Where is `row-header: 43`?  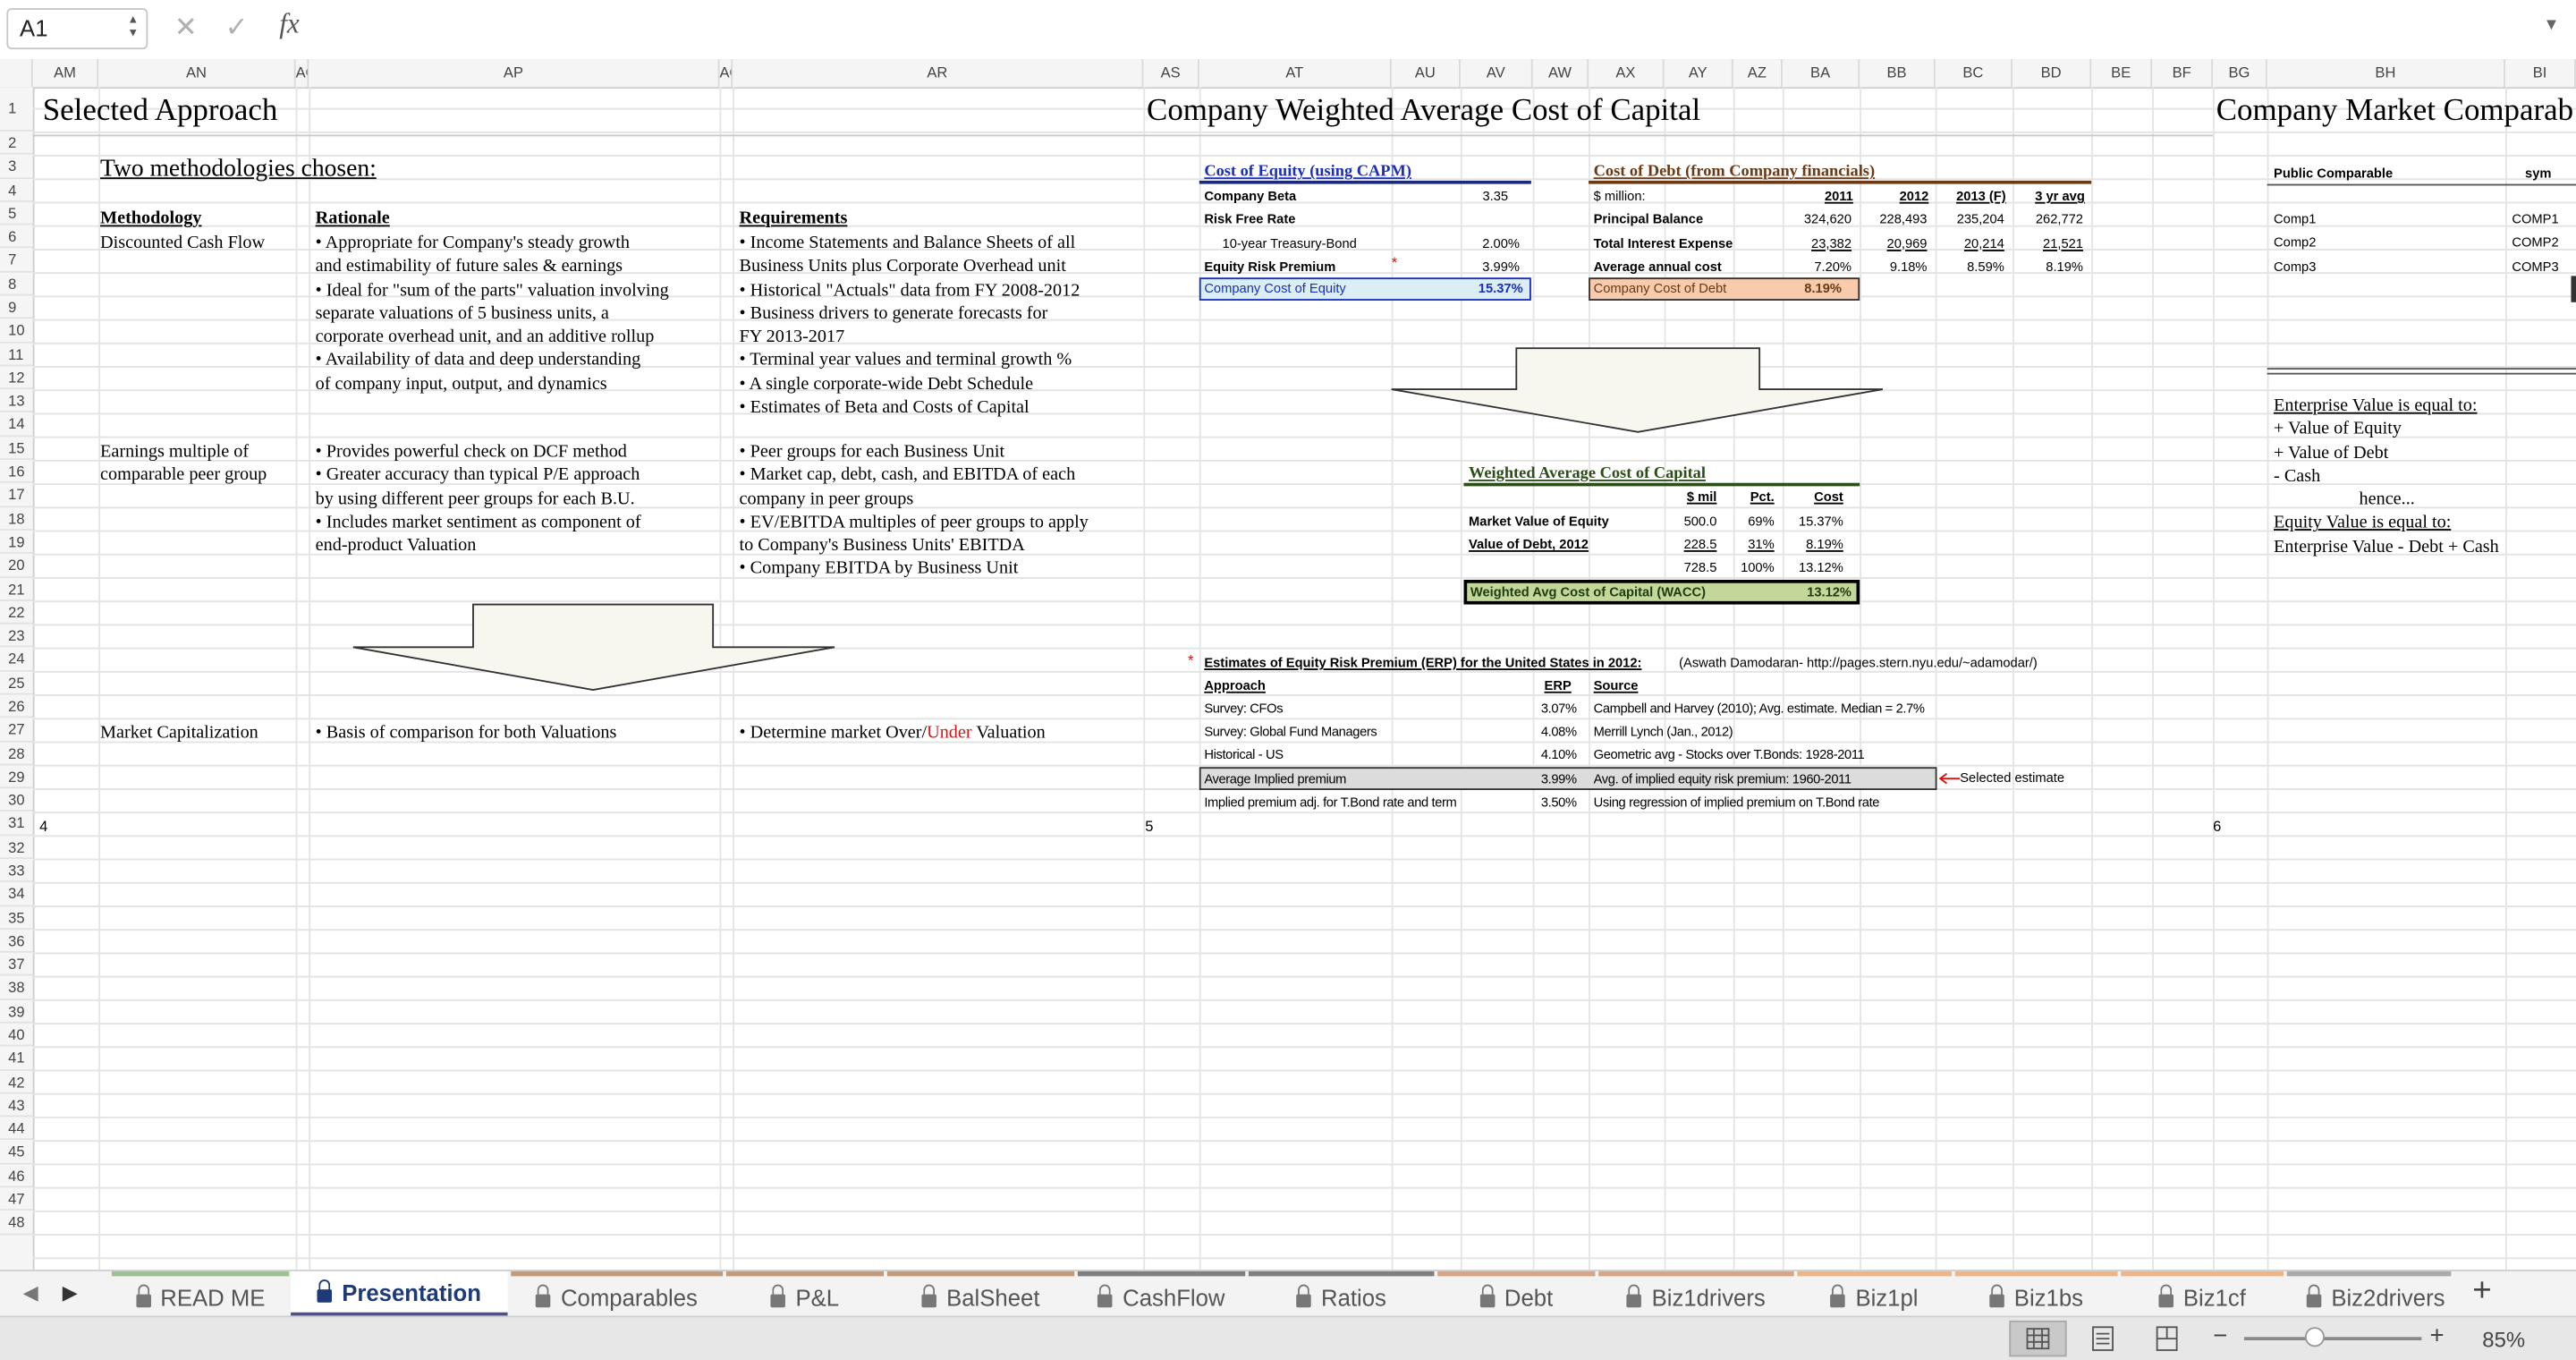
row-header: 43 is located at coordinates (16, 1105).